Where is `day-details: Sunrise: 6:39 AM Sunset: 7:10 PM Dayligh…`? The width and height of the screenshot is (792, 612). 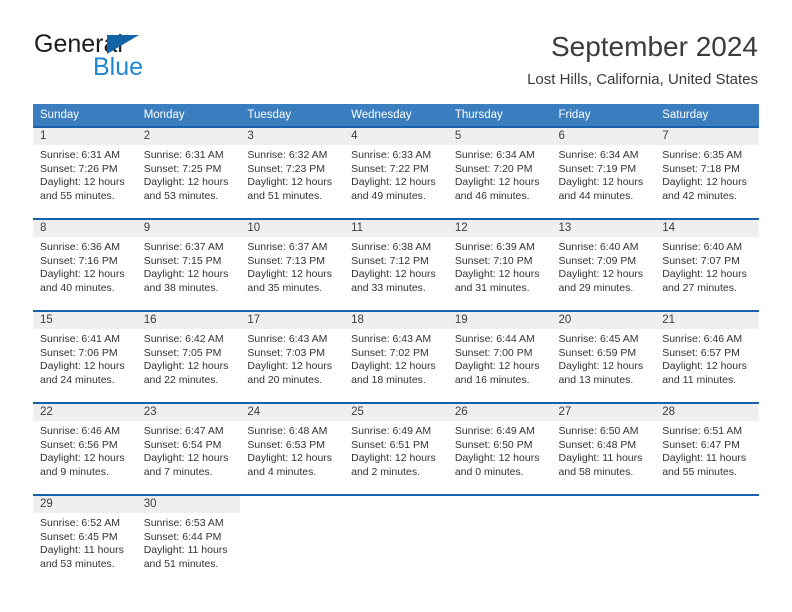
day-details: Sunrise: 6:39 AM Sunset: 7:10 PM Dayligh… is located at coordinates (500, 266).